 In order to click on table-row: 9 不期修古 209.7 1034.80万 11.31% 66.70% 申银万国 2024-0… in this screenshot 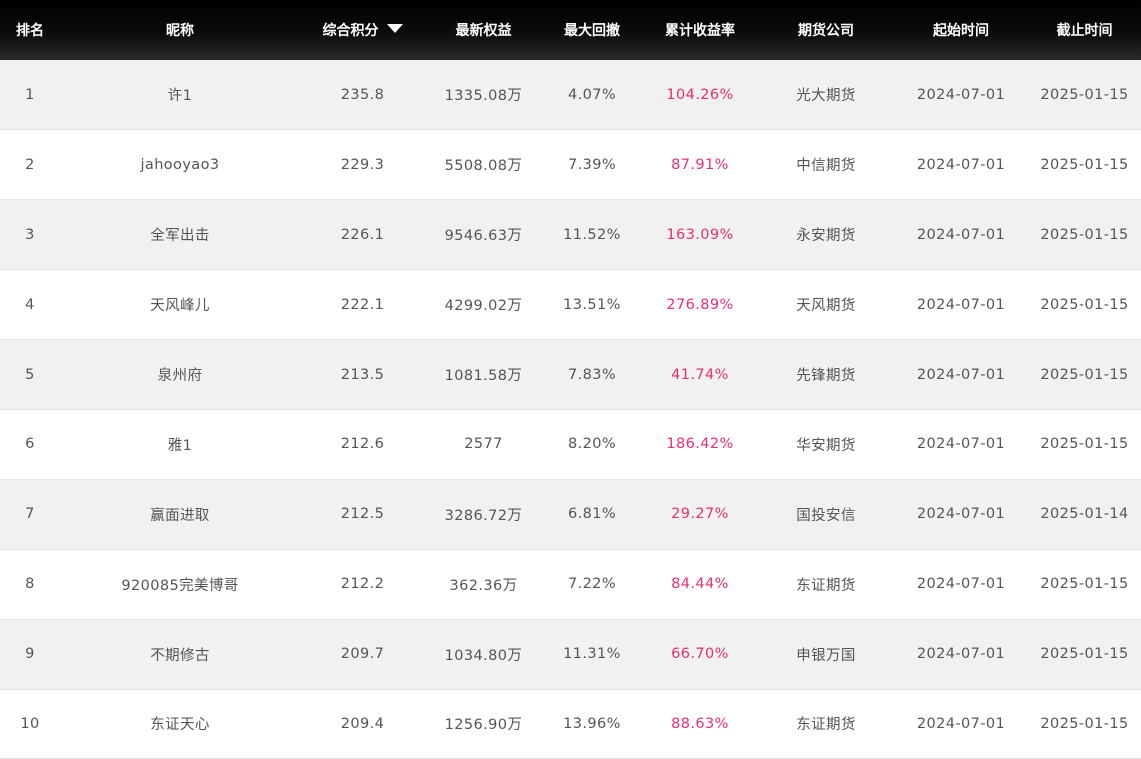, I will do `click(570, 654)`.